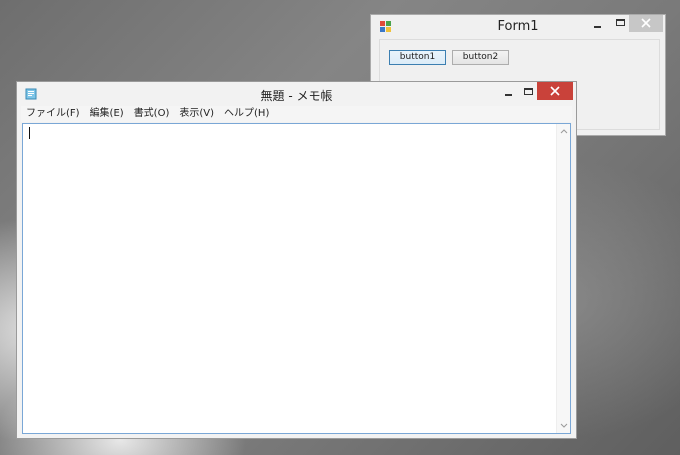  I want to click on form1-close-button, so click(646, 23).